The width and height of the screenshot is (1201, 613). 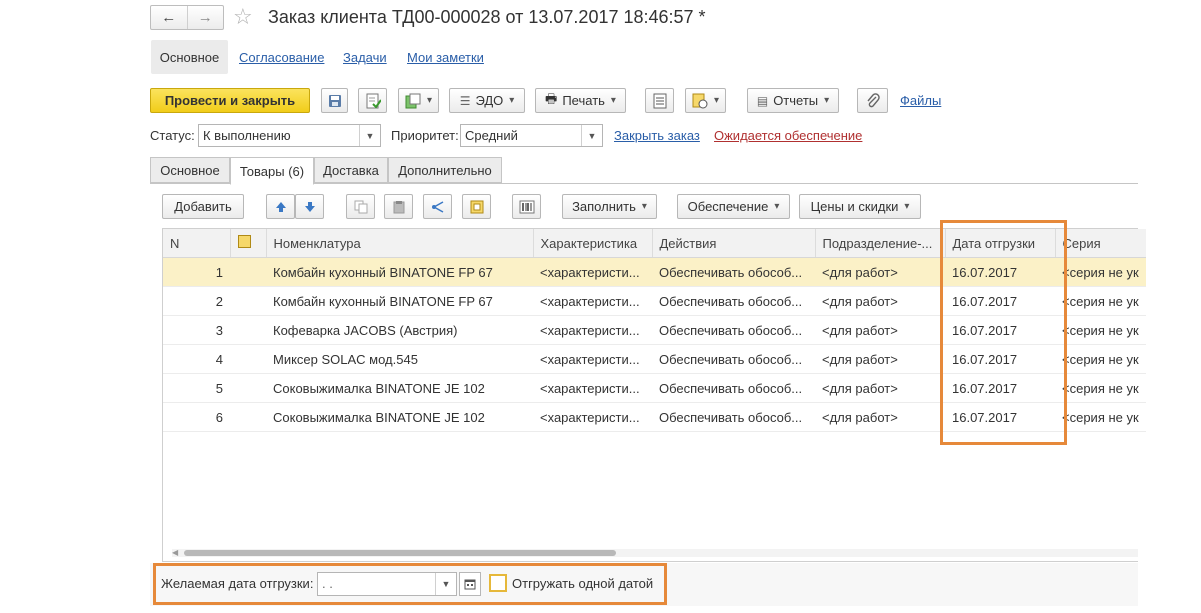 What do you see at coordinates (580, 100) in the screenshot?
I see `print-menu-button: 🖶 Печать` at bounding box center [580, 100].